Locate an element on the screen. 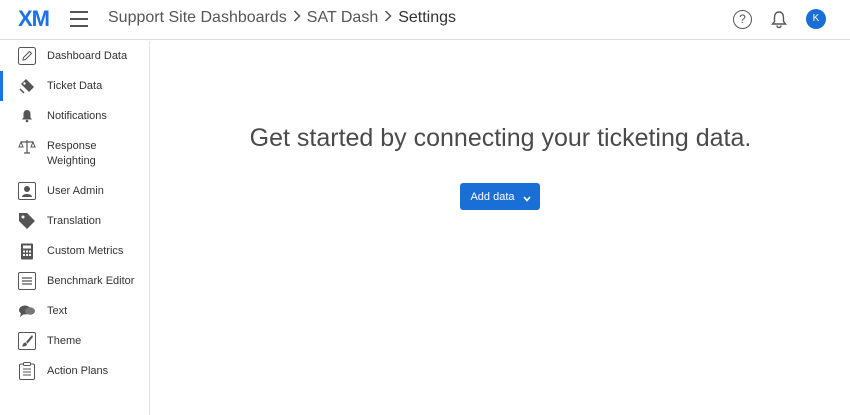 This screenshot has height=415, width=850. add-data-label: Add data is located at coordinates (492, 196).